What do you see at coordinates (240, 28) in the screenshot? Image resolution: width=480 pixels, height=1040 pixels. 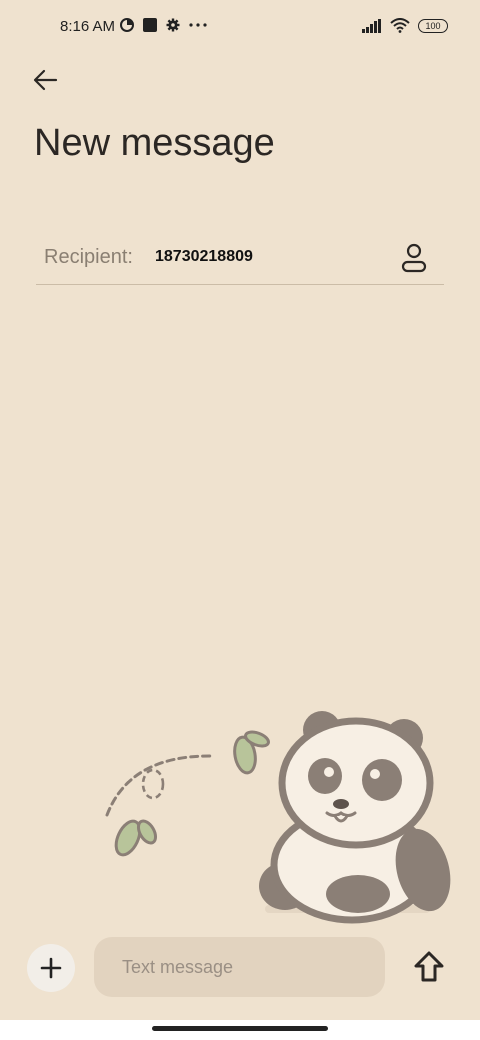 I see `status-bar: 8:16 AM 100` at bounding box center [240, 28].